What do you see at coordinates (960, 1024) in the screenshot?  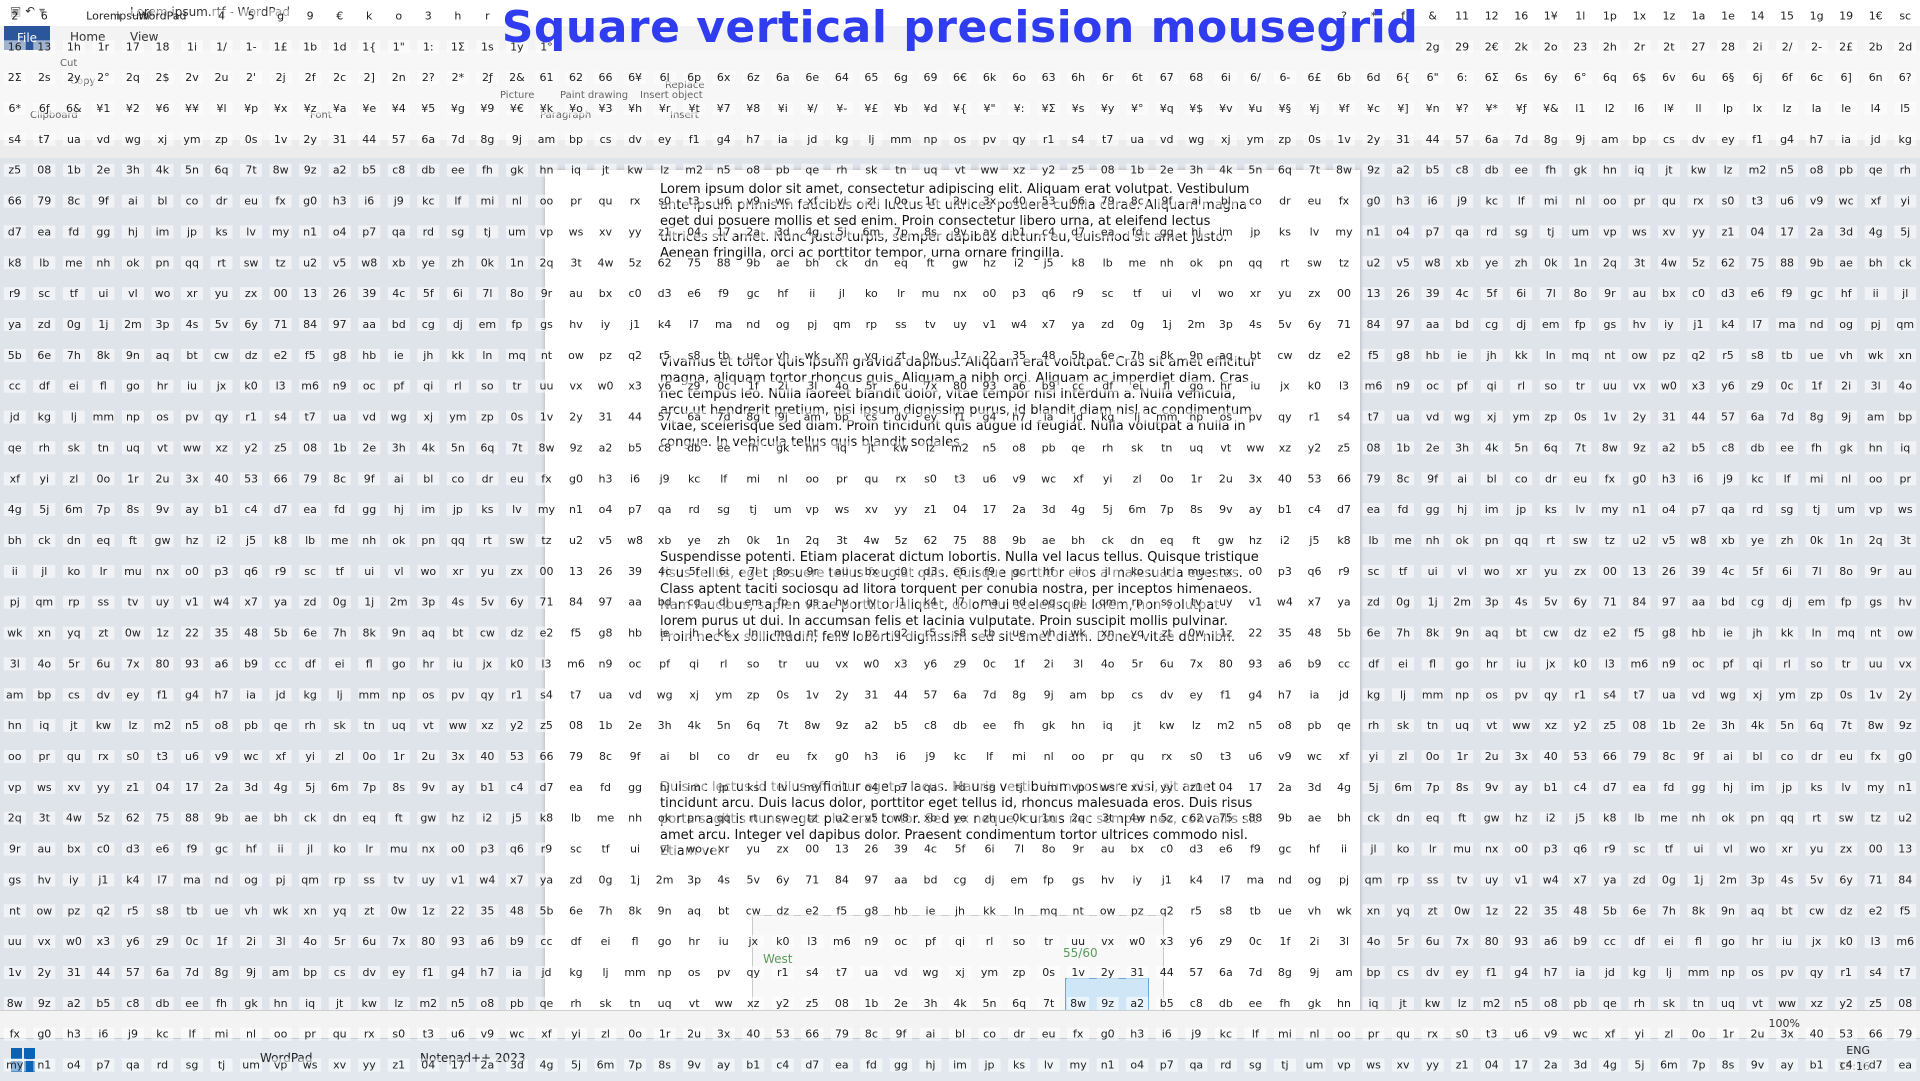 I see `status-bar: 100%` at bounding box center [960, 1024].